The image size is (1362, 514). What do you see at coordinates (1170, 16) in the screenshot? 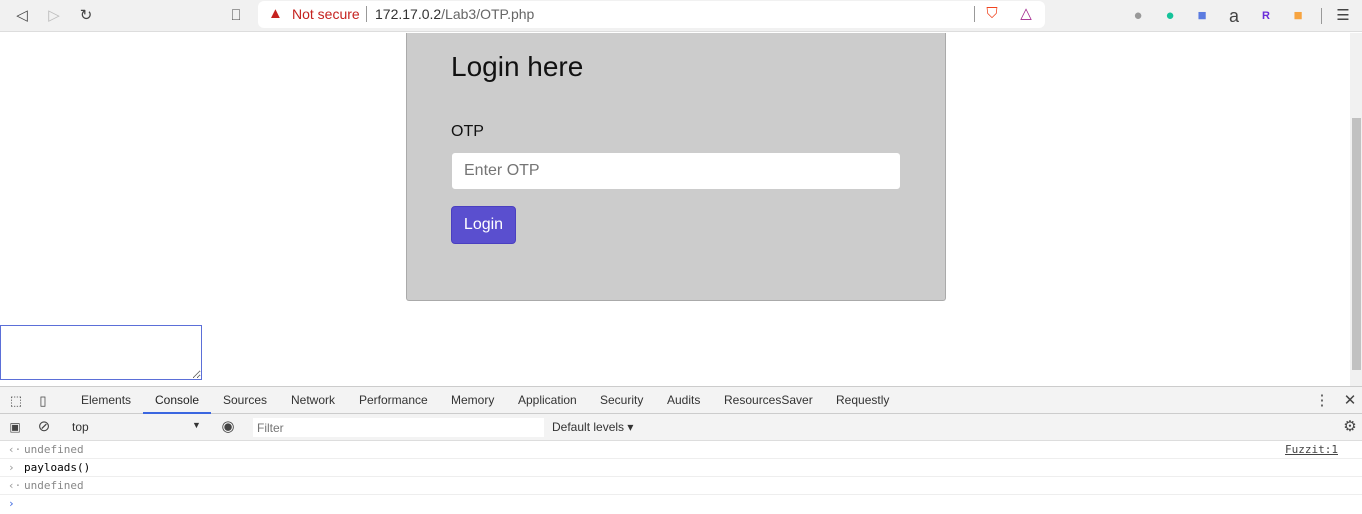
I see `grammarly-icon: ●` at bounding box center [1170, 16].